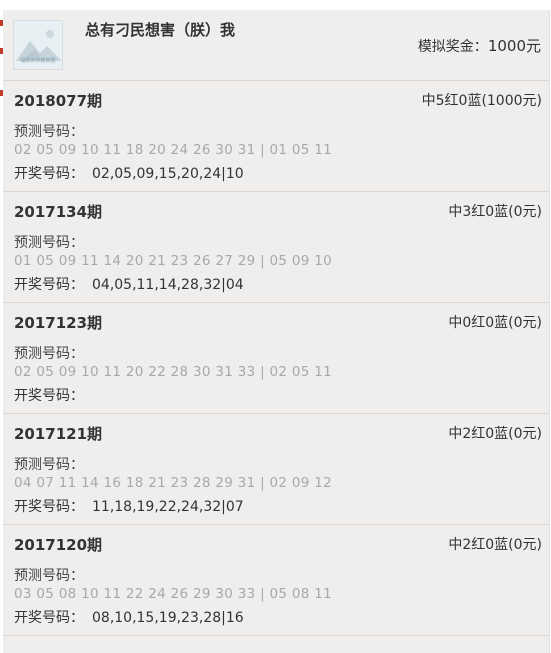  I want to click on draw-line: 开奖号码： 04,05,11,14,28,32|04, so click(129, 284).